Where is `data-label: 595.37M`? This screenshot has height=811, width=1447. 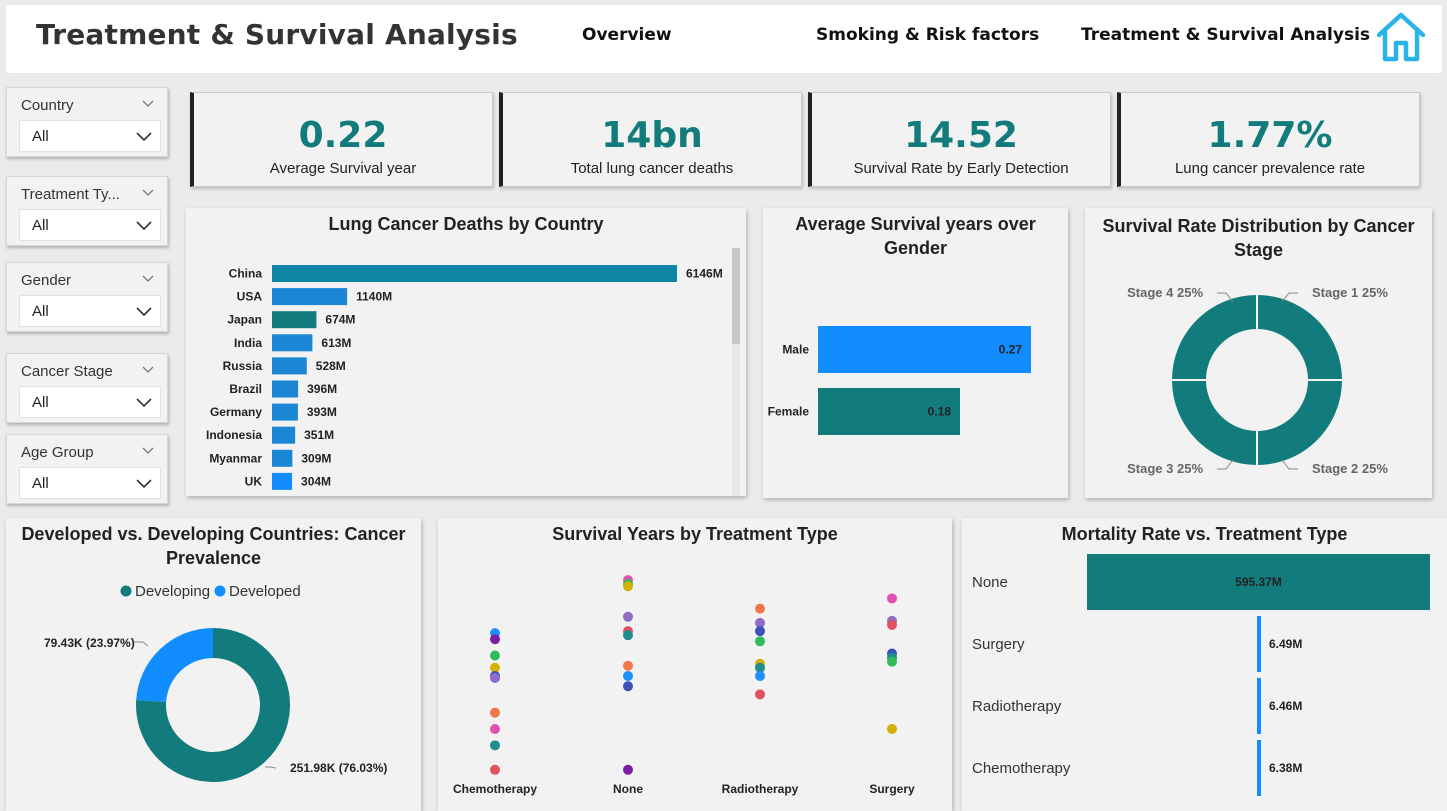 data-label: 595.37M is located at coordinates (1258, 582).